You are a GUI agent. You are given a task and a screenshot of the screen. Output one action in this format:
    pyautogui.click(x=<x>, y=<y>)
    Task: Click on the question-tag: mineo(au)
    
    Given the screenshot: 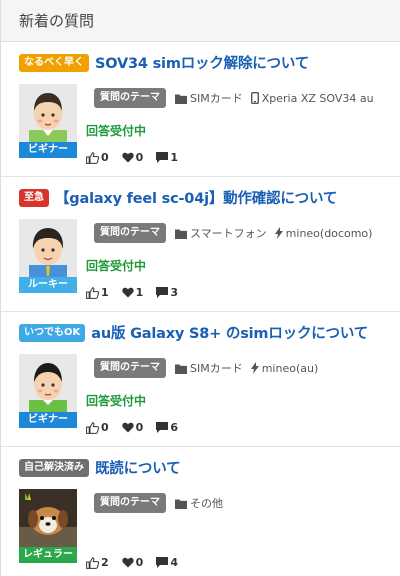 What is the action you would take?
    pyautogui.click(x=284, y=368)
    